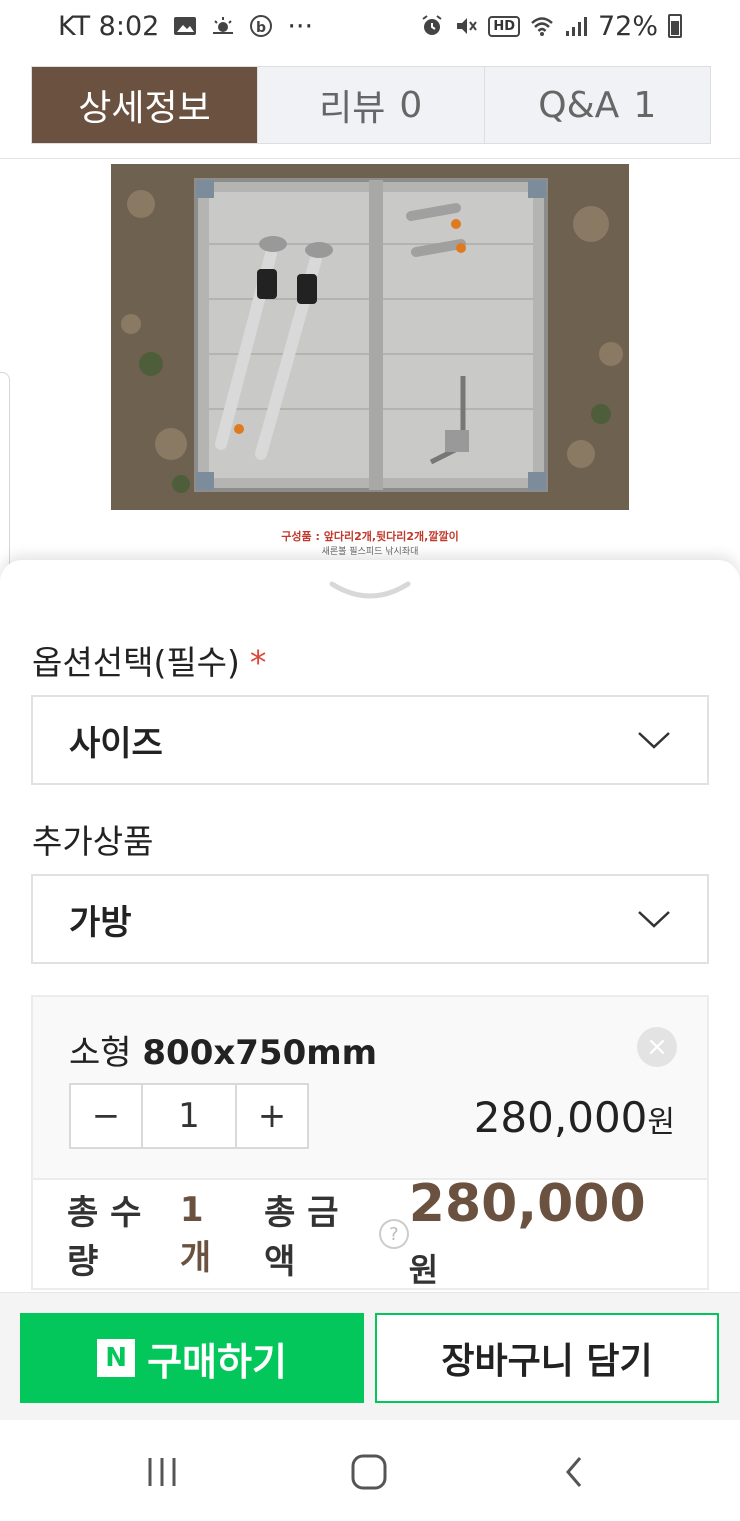  What do you see at coordinates (370, 536) in the screenshot?
I see `image-caption-components: 구성품 : 앞다리2개,뒷다리2개,깔깔이` at bounding box center [370, 536].